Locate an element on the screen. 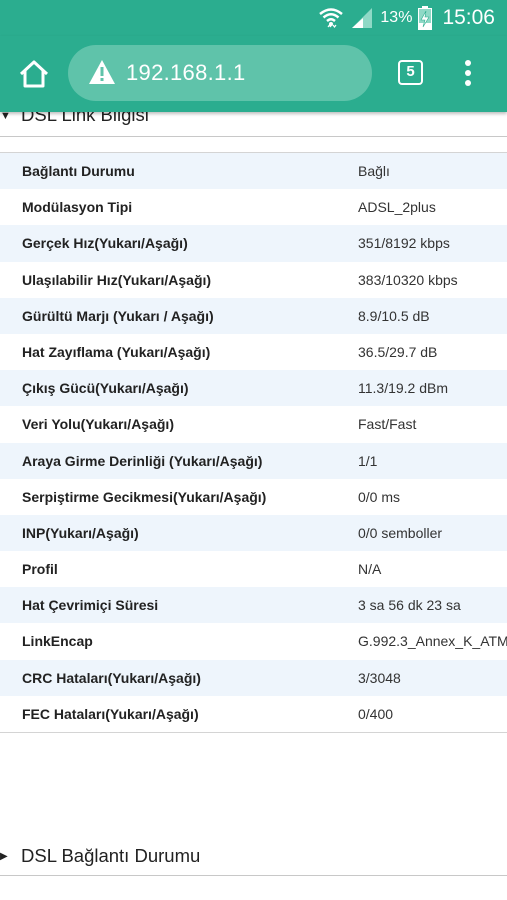 This screenshot has width=507, height=900. row-value: 383/10320 kbps is located at coordinates (408, 279).